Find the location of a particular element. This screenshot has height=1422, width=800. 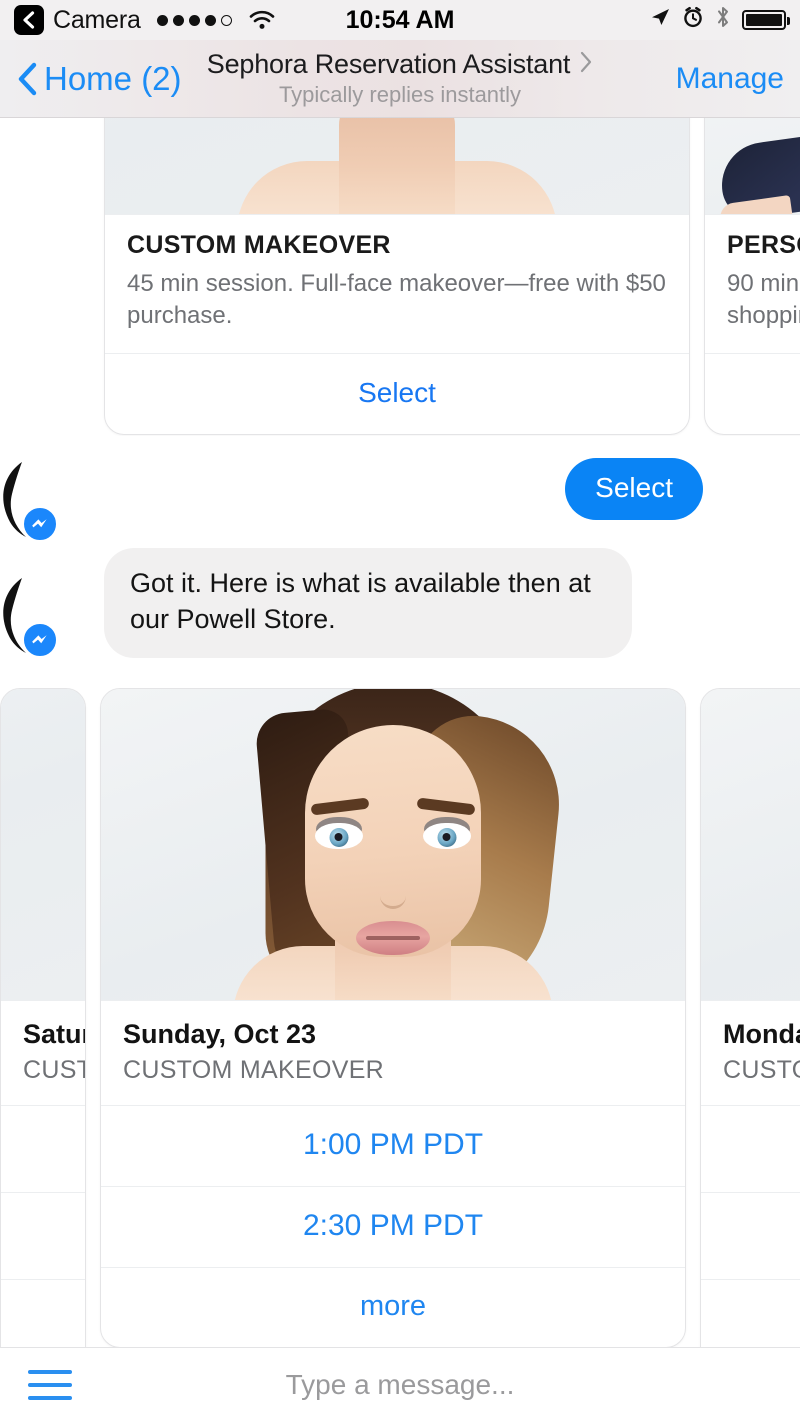

status-bar-right is located at coordinates (719, 20).